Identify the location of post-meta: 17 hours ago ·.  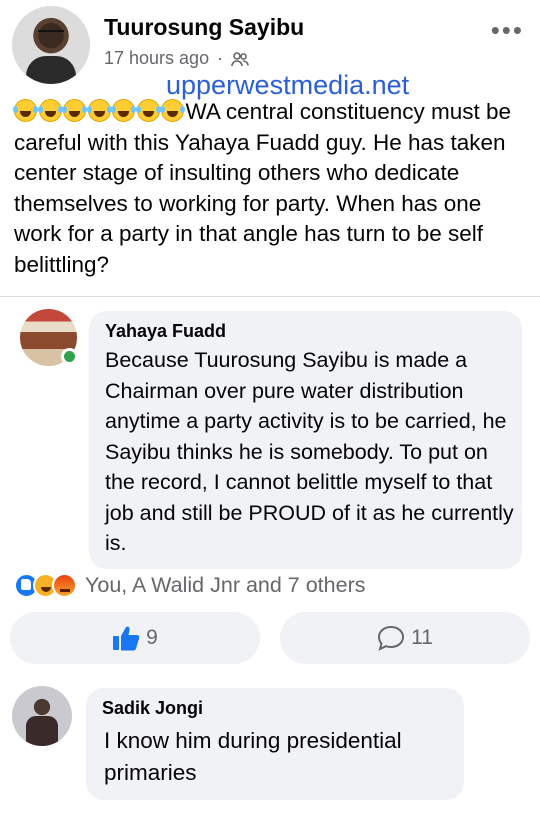
(176, 58).